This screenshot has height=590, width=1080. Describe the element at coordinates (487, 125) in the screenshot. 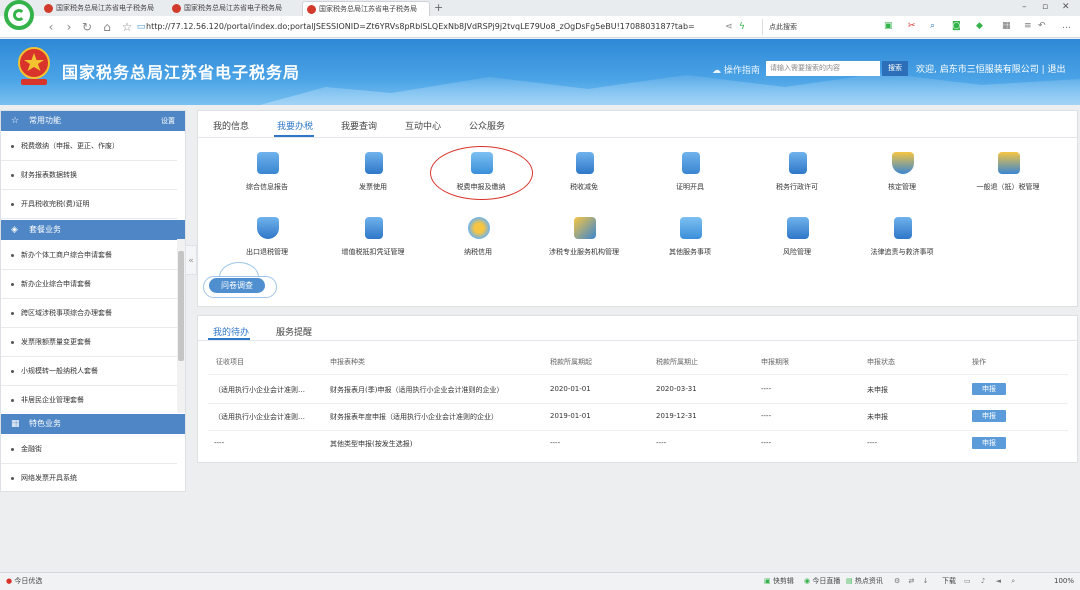

I see `tab-public-service: 公众服务` at that location.